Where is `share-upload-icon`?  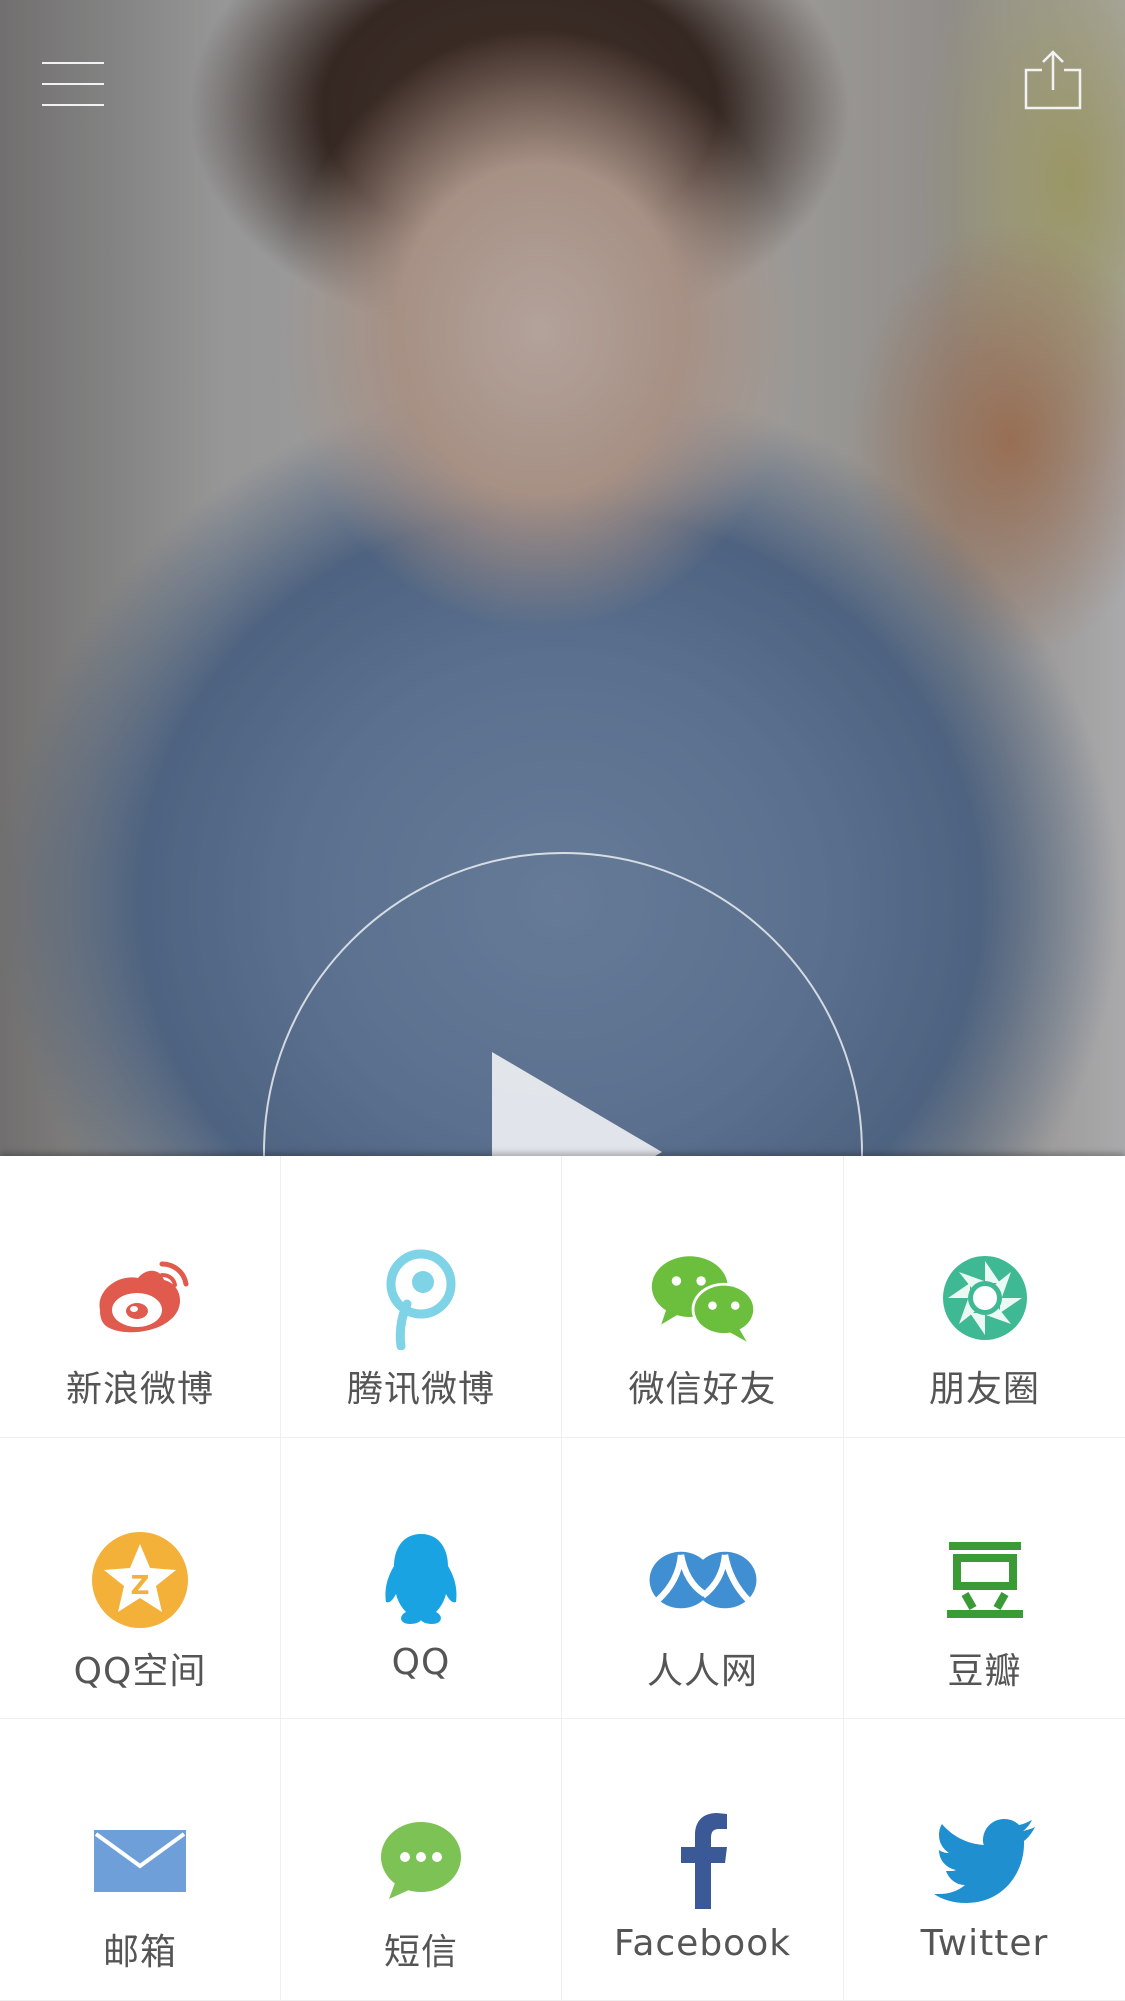
share-upload-icon is located at coordinates (1053, 81).